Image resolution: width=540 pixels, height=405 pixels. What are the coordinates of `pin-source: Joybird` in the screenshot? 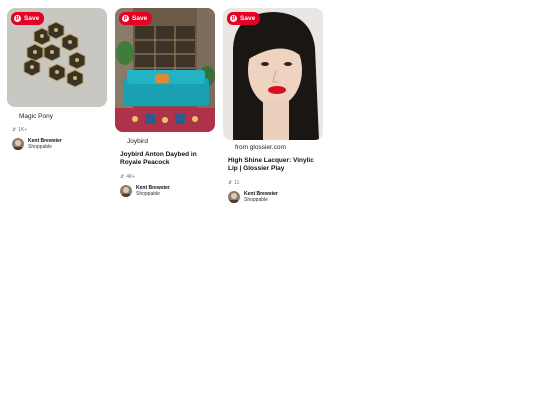 It's located at (171, 141).